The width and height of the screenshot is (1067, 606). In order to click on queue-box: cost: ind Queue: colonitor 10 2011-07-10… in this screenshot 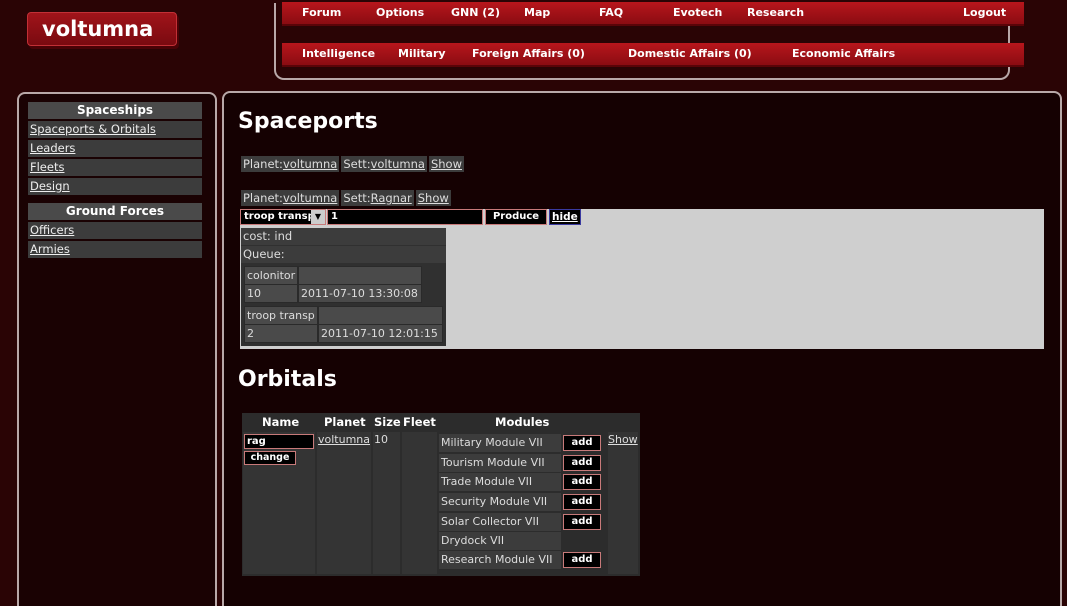, I will do `click(343, 287)`.